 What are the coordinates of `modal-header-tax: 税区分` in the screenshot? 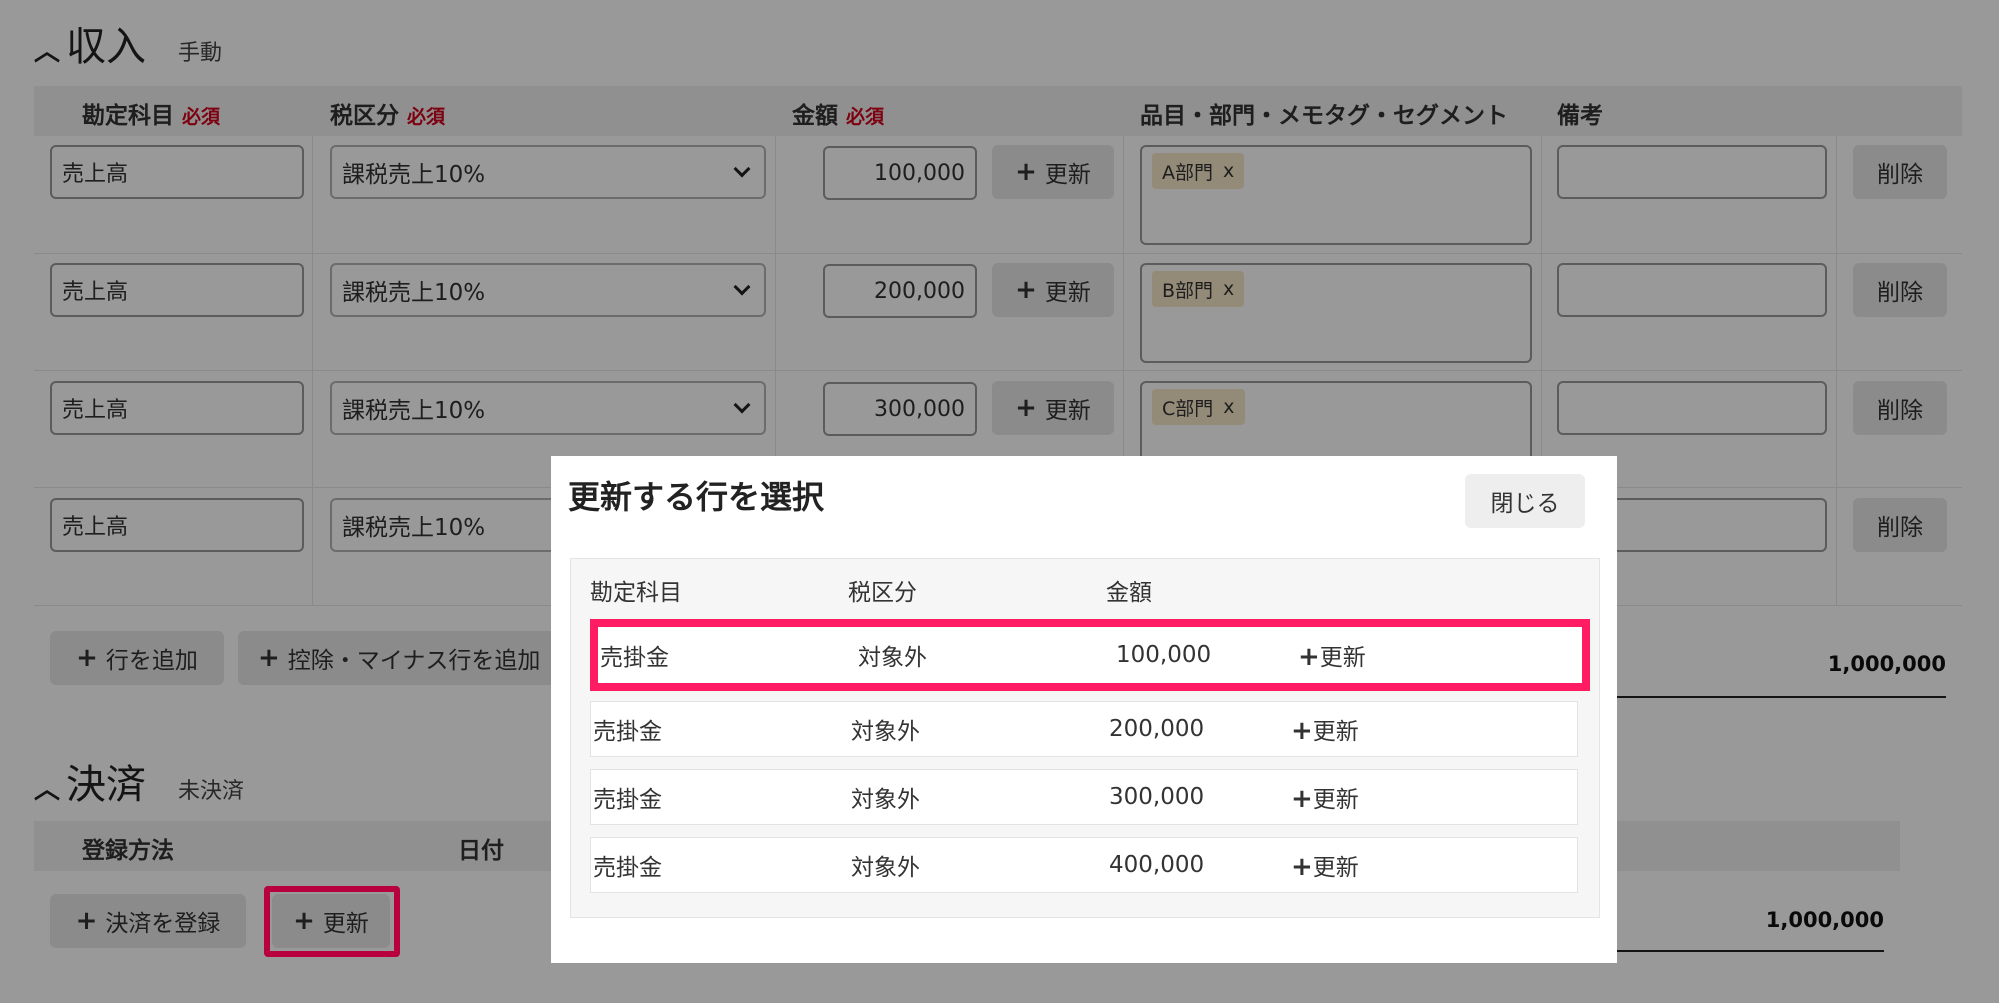 It's located at (882, 593).